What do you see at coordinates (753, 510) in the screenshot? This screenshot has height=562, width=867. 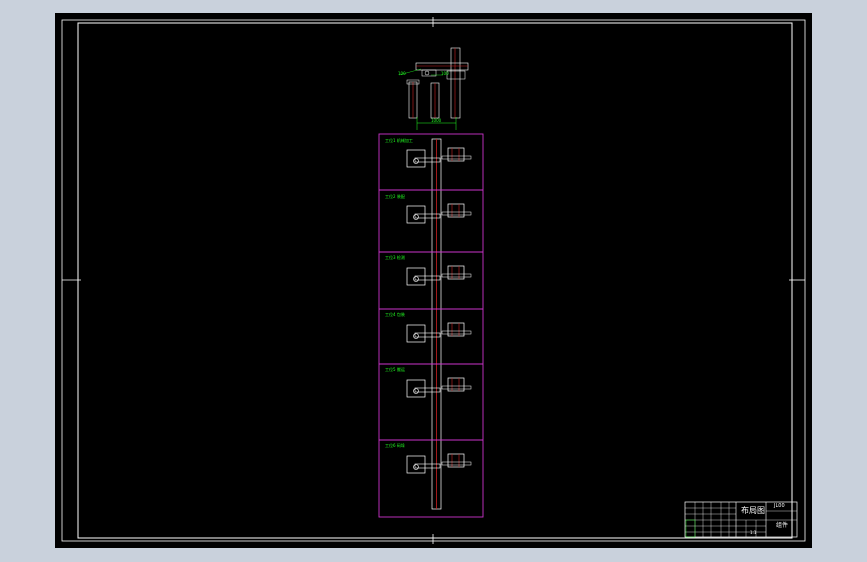 I see `drawing-title: 布局图` at bounding box center [753, 510].